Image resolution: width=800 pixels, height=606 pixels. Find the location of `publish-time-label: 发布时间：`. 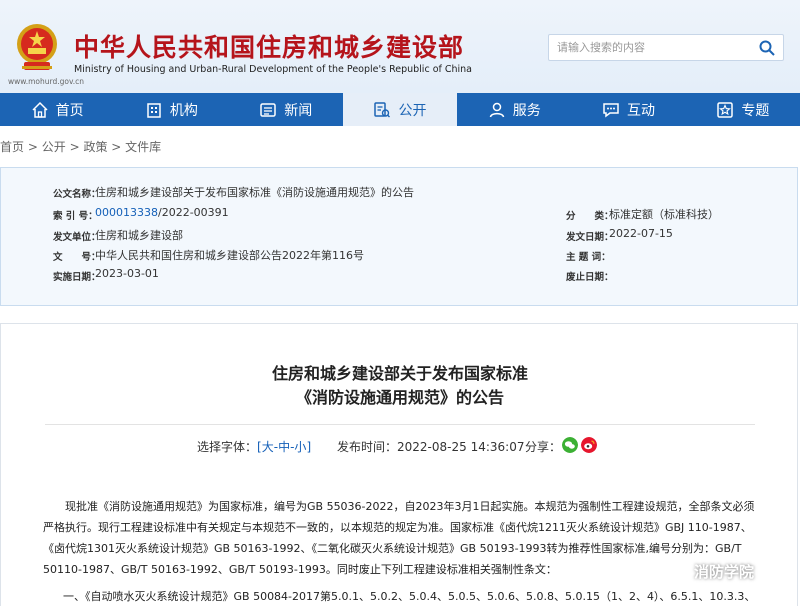

publish-time-label: 发布时间： is located at coordinates (367, 447).